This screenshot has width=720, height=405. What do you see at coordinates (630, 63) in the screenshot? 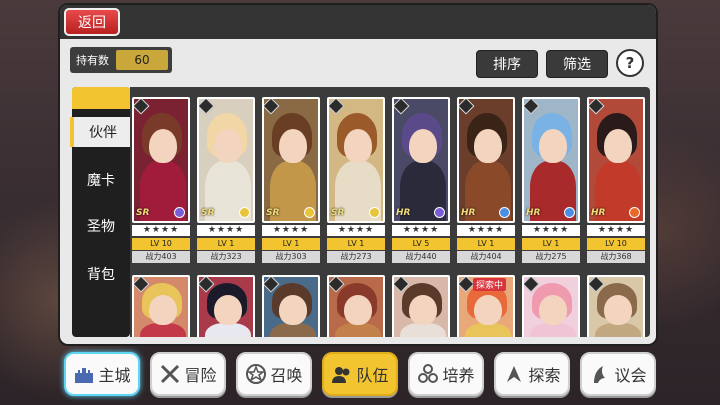
I see `help-button: ?` at bounding box center [630, 63].